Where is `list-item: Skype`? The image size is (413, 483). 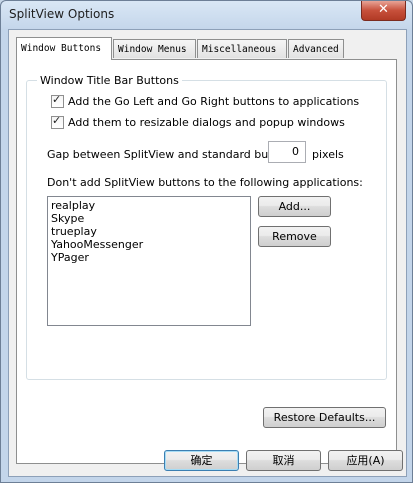
list-item: Skype is located at coordinates (149, 218).